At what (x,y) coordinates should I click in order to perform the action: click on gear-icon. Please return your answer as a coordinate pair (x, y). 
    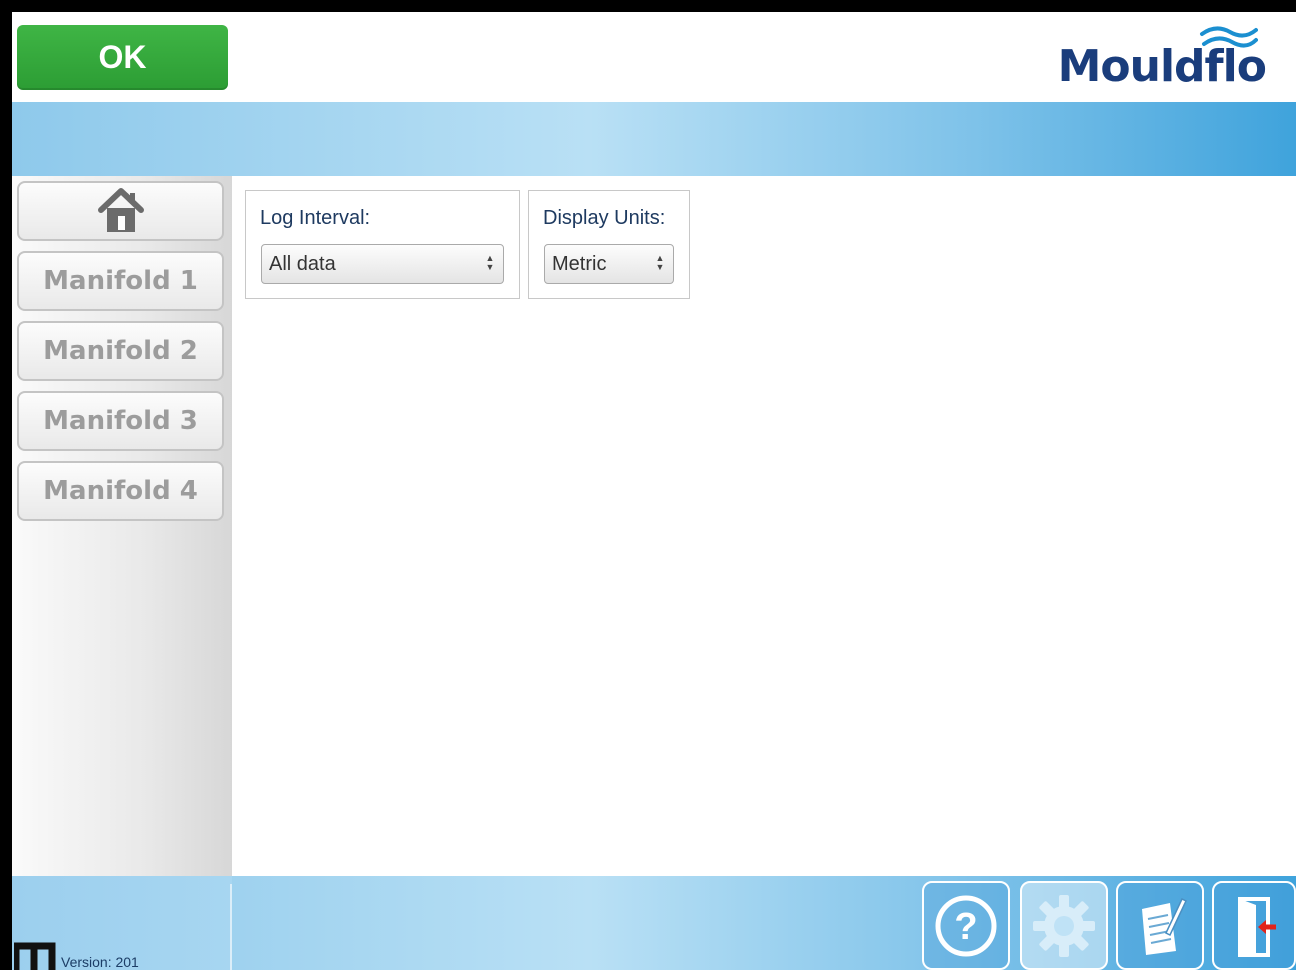
    Looking at the image, I should click on (1064, 925).